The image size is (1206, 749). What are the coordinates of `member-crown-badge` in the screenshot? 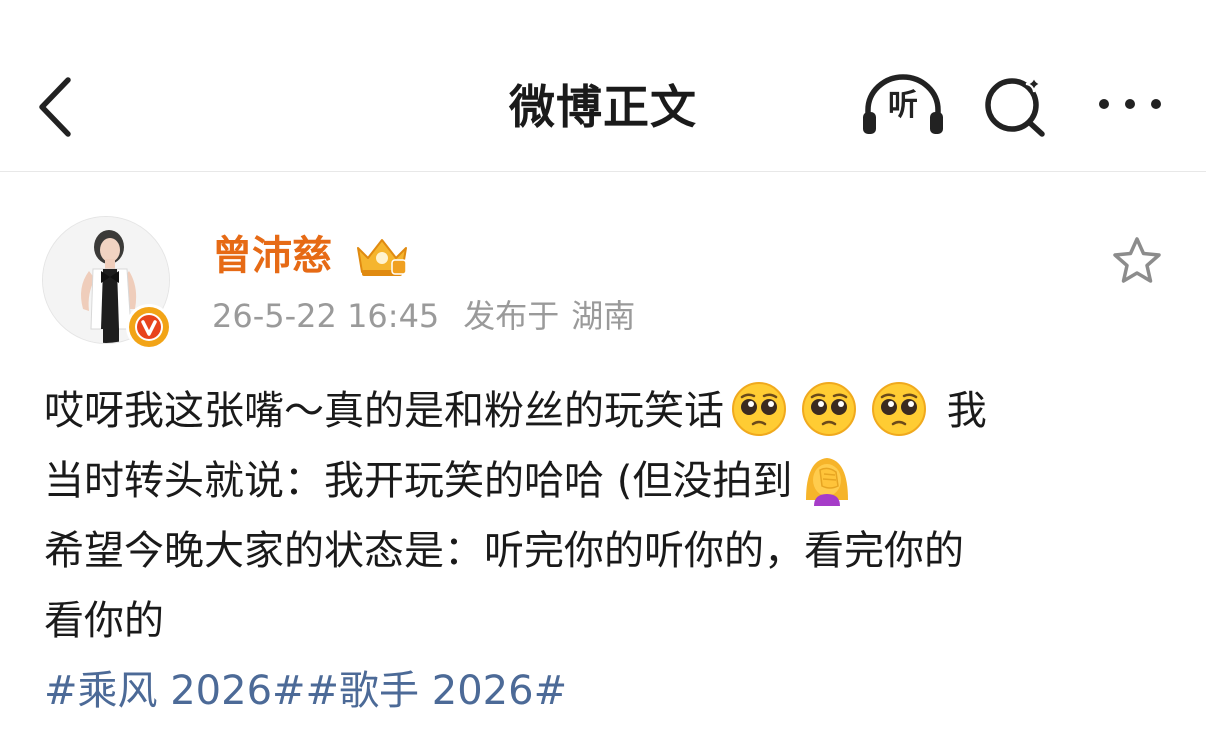 It's located at (382, 257).